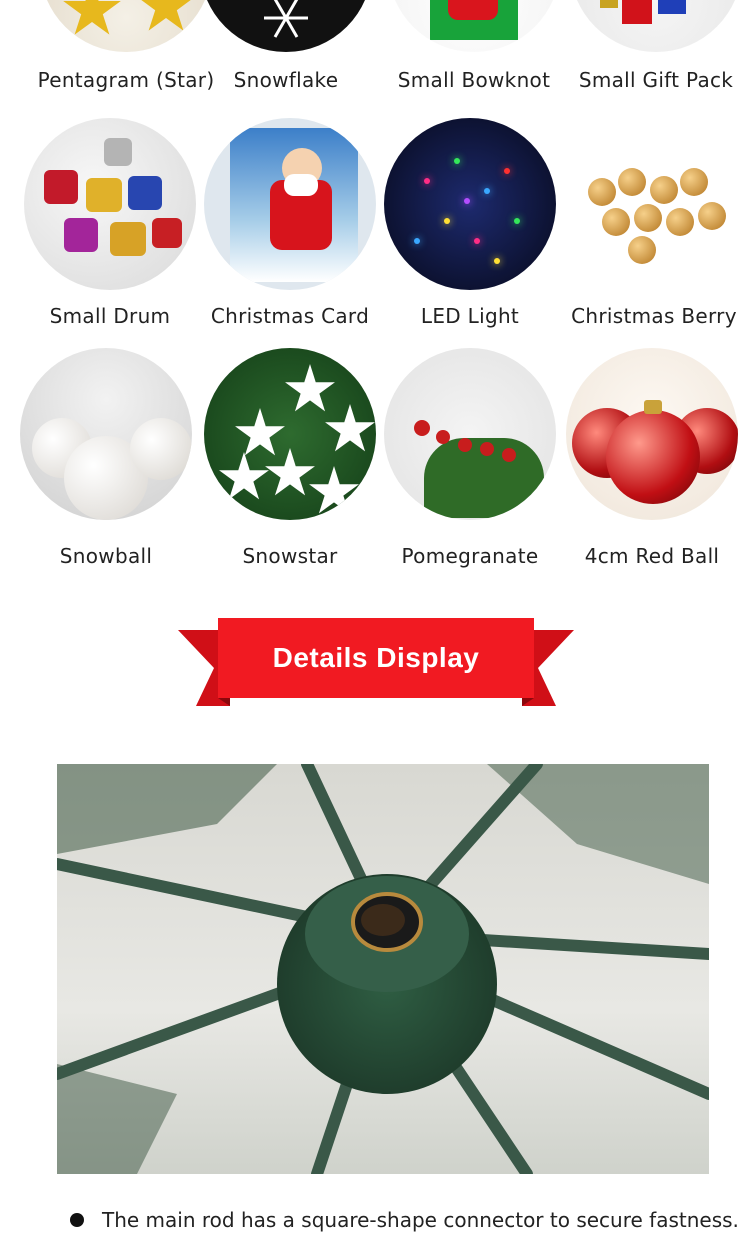 The height and width of the screenshot is (1251, 750). What do you see at coordinates (376, 657) in the screenshot?
I see `banner-title: Details Display` at bounding box center [376, 657].